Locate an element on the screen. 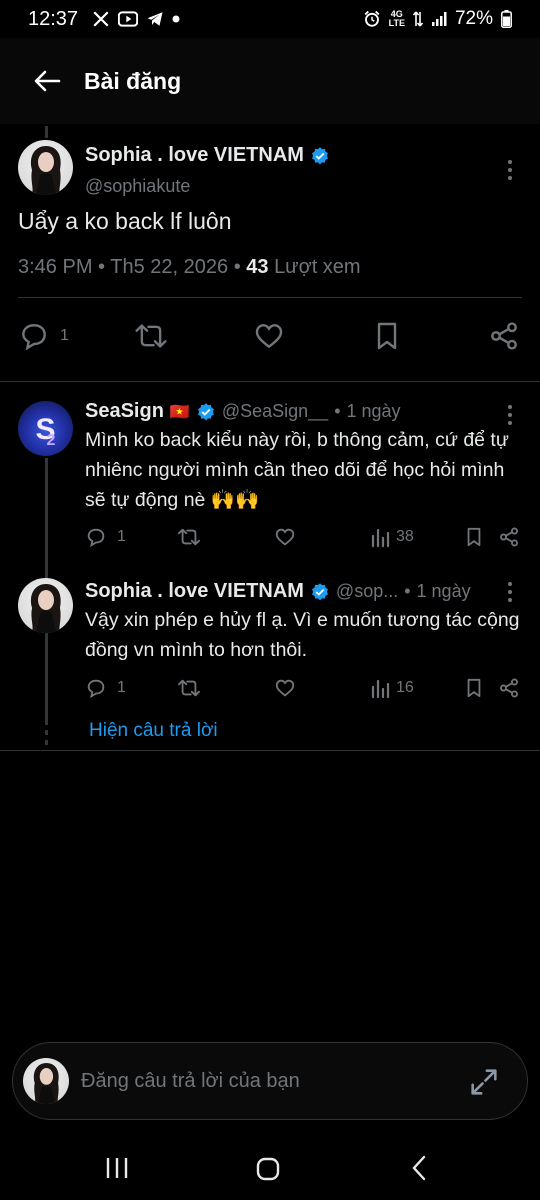  app-header: Bài đăng is located at coordinates (270, 81).